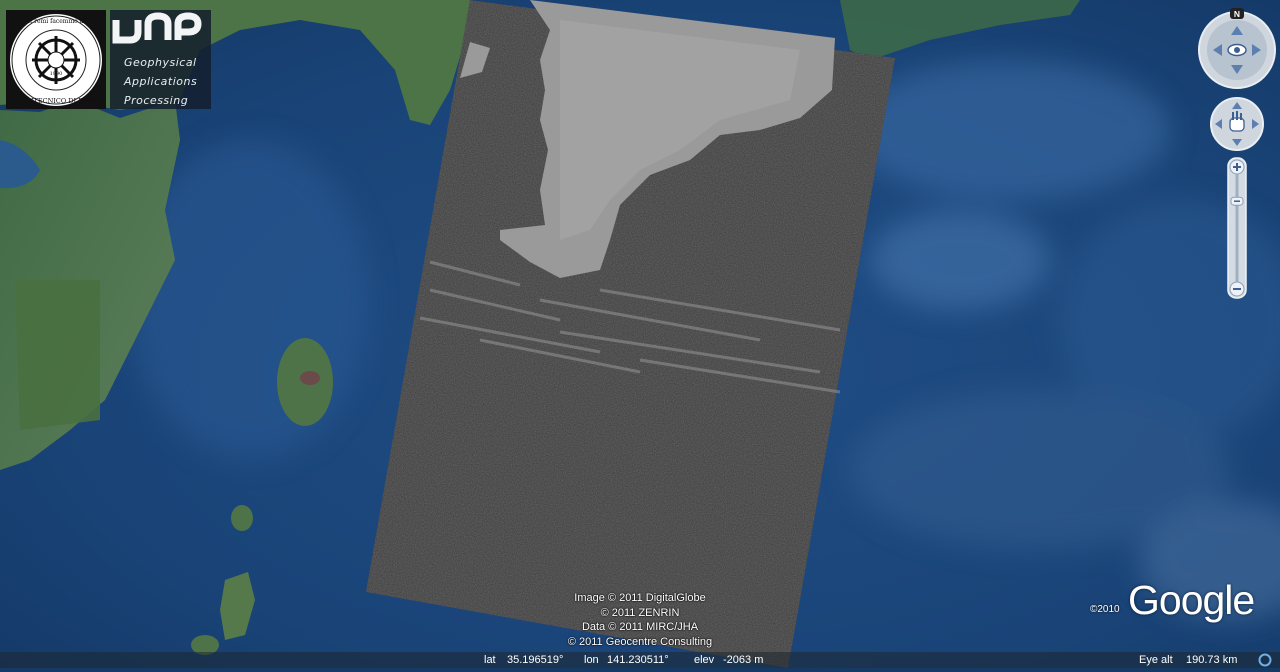 This screenshot has height=672, width=1280. I want to click on compass-control, so click(1237, 50).